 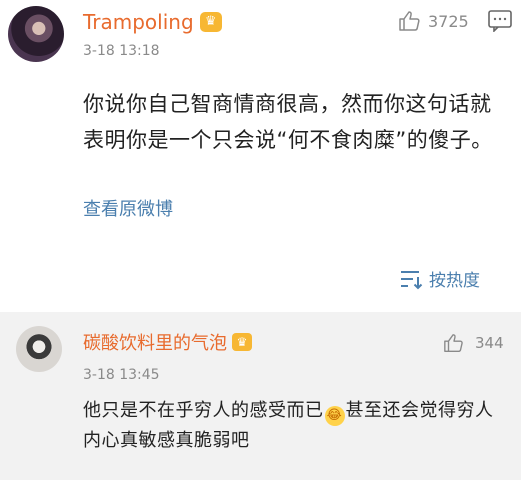 I want to click on username-row: Trampoling ♛, so click(x=152, y=22).